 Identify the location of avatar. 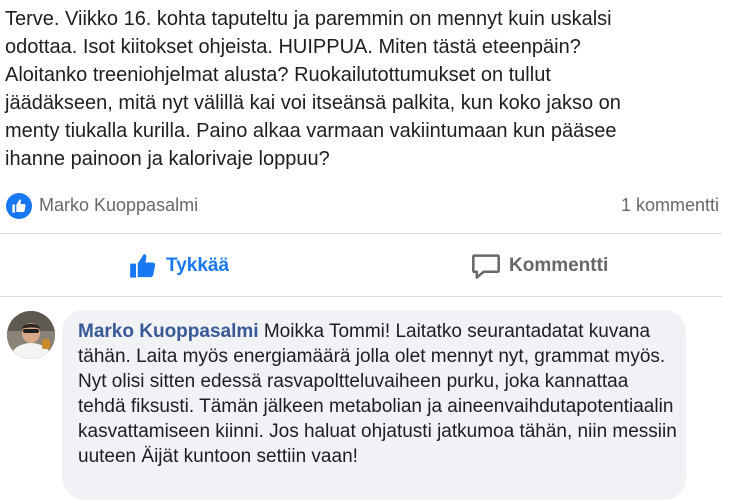
(31, 335).